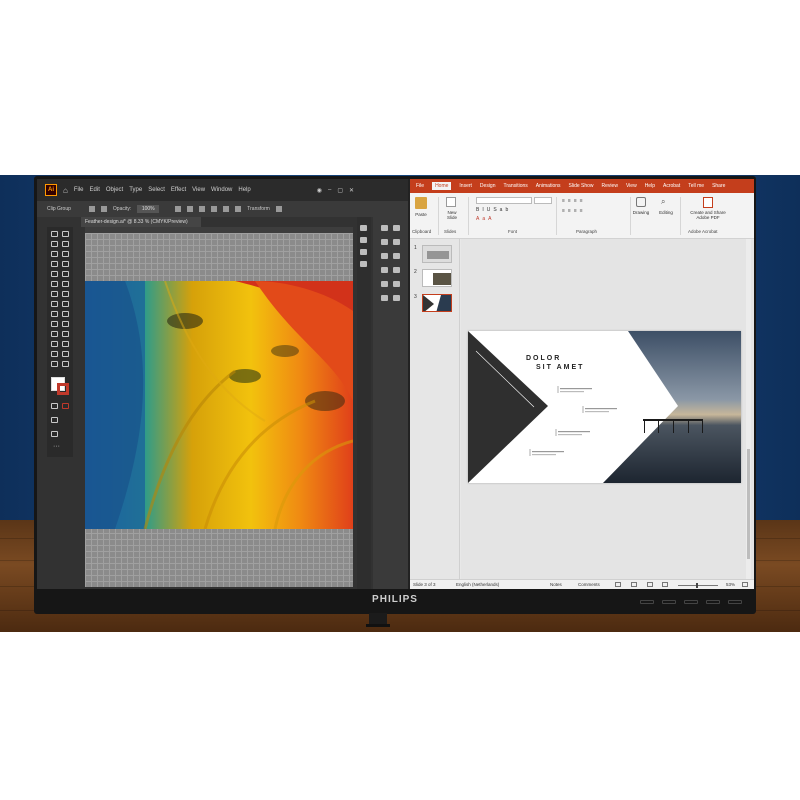  Describe the element at coordinates (543, 358) in the screenshot. I see `slide-title-line1: DOLOR` at that location.